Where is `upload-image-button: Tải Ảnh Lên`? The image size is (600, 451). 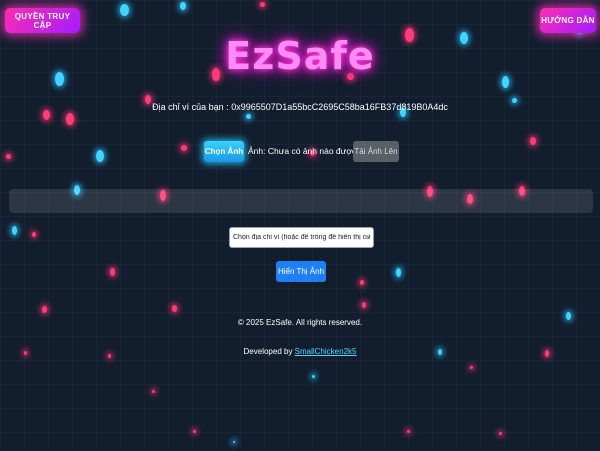
upload-image-button: Tải Ảnh Lên is located at coordinates (376, 151).